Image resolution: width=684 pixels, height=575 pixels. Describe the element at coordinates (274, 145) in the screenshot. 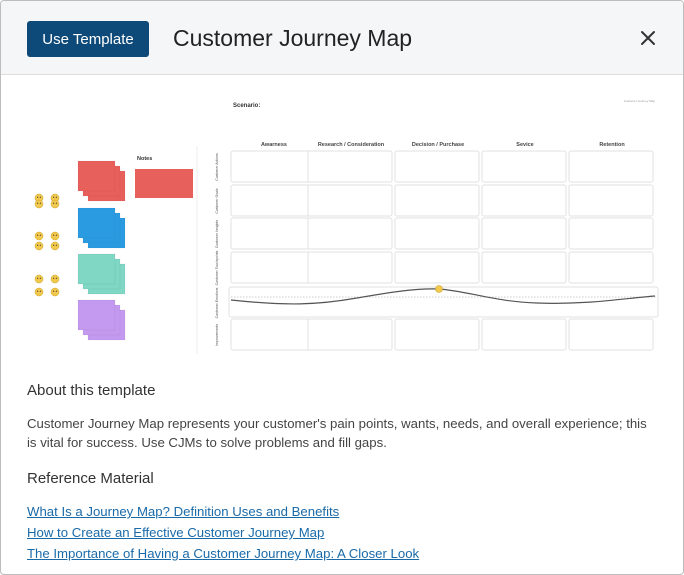

I see `stage-header: Awarness` at that location.